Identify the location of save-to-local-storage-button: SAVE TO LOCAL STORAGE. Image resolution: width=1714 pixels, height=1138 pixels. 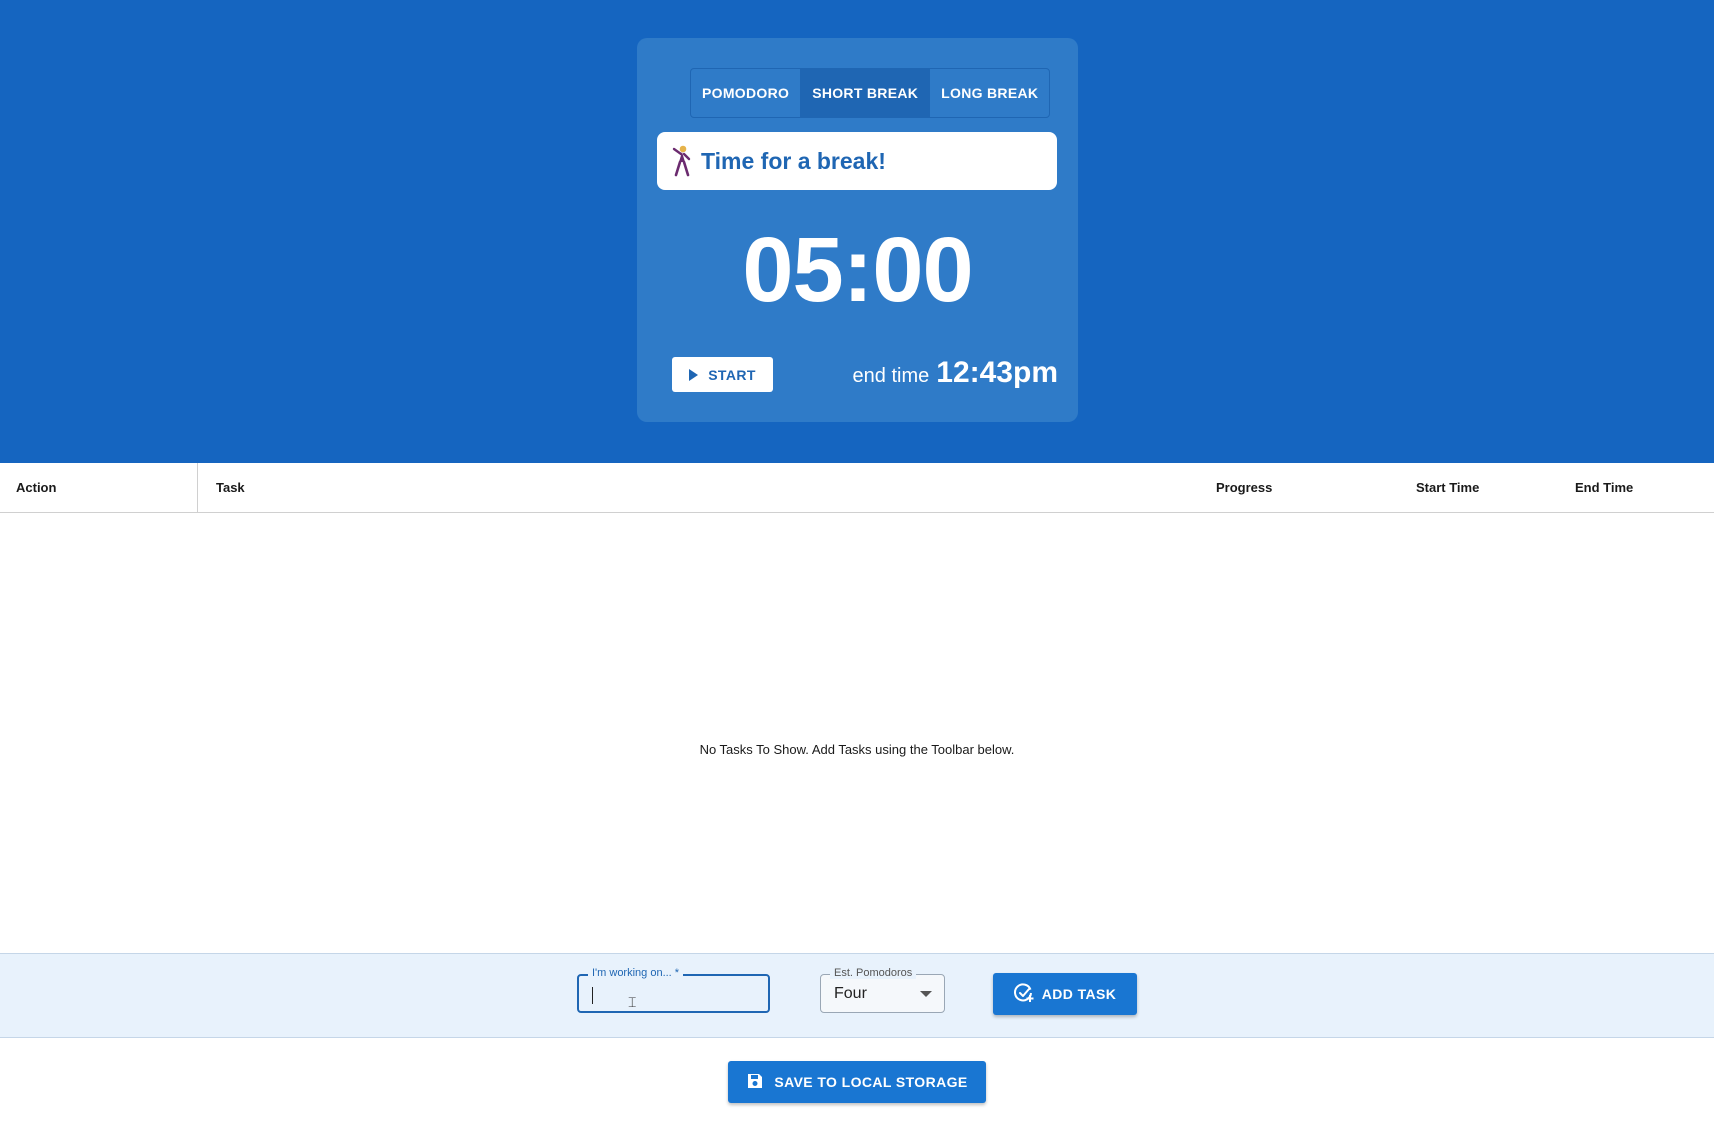
(857, 1082).